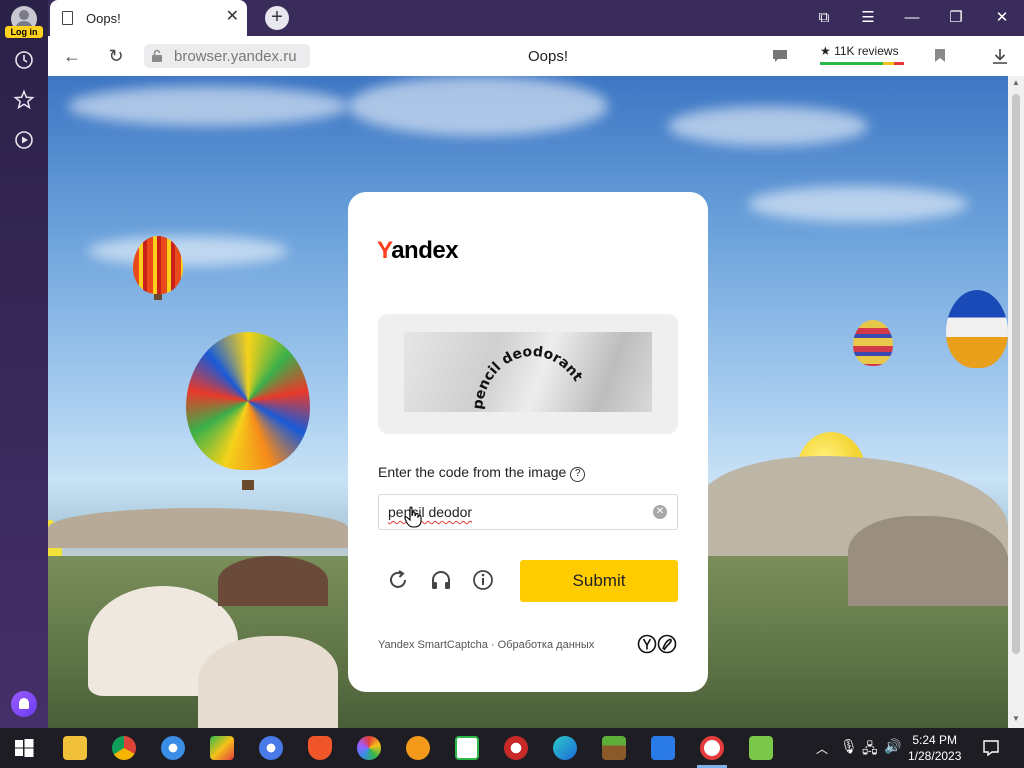  I want to click on captcha-input-value: pencil deodor, so click(430, 512).